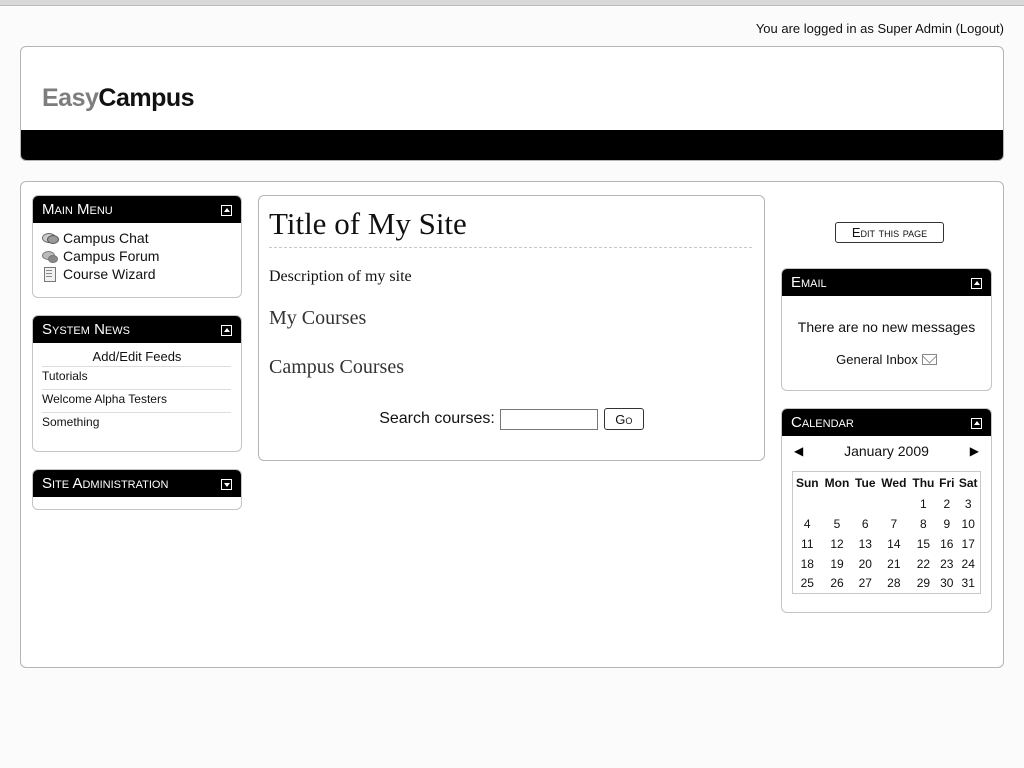 The image size is (1024, 768). I want to click on calendar-day: 7, so click(894, 524).